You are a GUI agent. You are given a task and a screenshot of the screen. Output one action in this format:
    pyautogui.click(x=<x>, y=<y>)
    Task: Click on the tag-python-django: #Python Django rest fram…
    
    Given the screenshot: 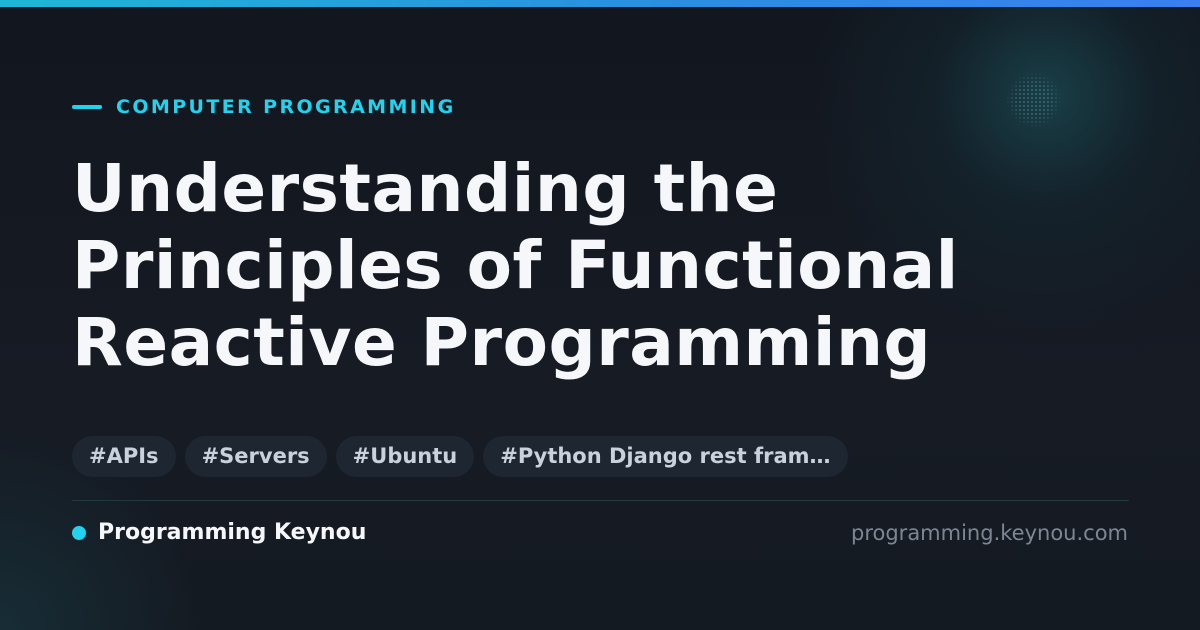 What is the action you would take?
    pyautogui.click(x=665, y=456)
    